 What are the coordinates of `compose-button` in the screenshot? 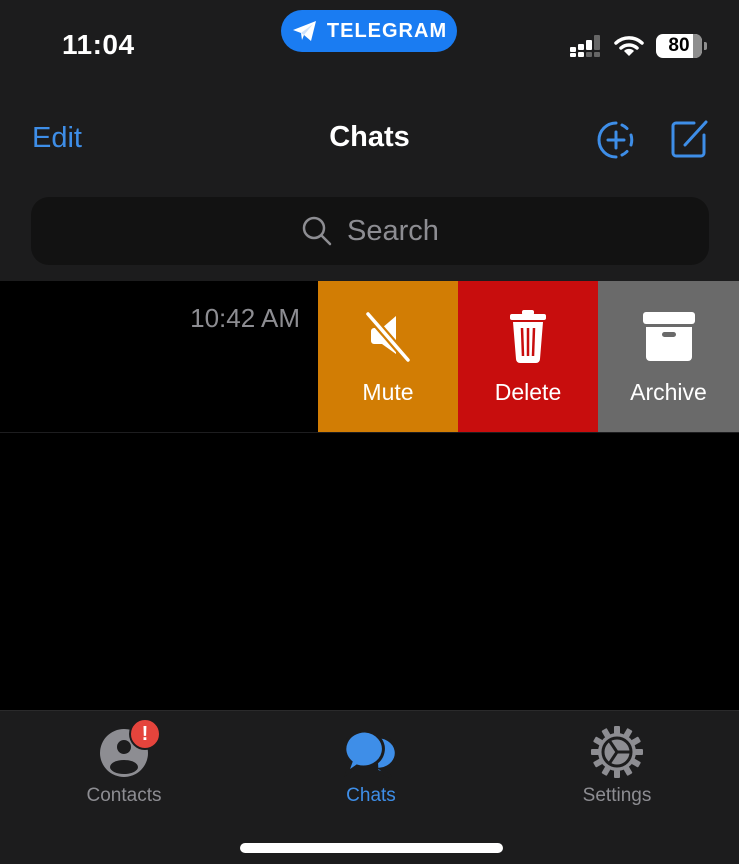 It's located at (689, 138).